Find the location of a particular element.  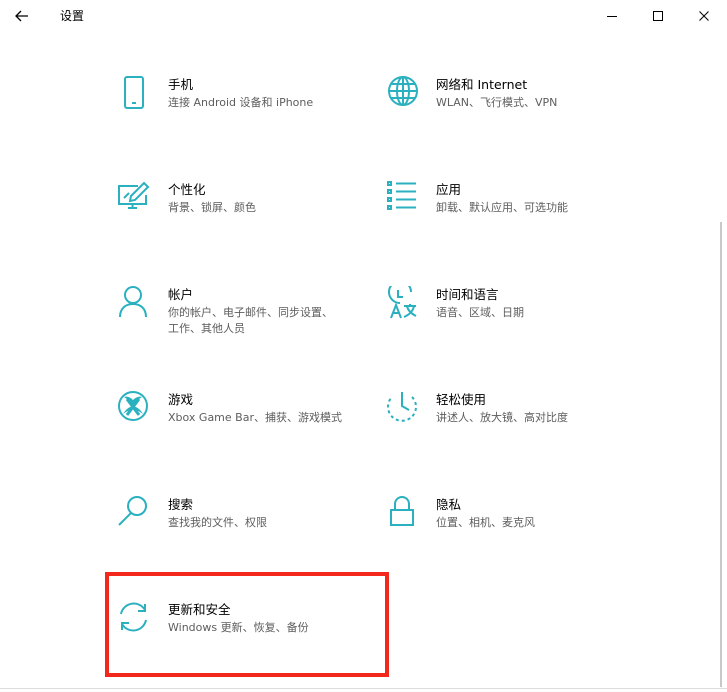

tile-name: 个性化 is located at coordinates (187, 189).